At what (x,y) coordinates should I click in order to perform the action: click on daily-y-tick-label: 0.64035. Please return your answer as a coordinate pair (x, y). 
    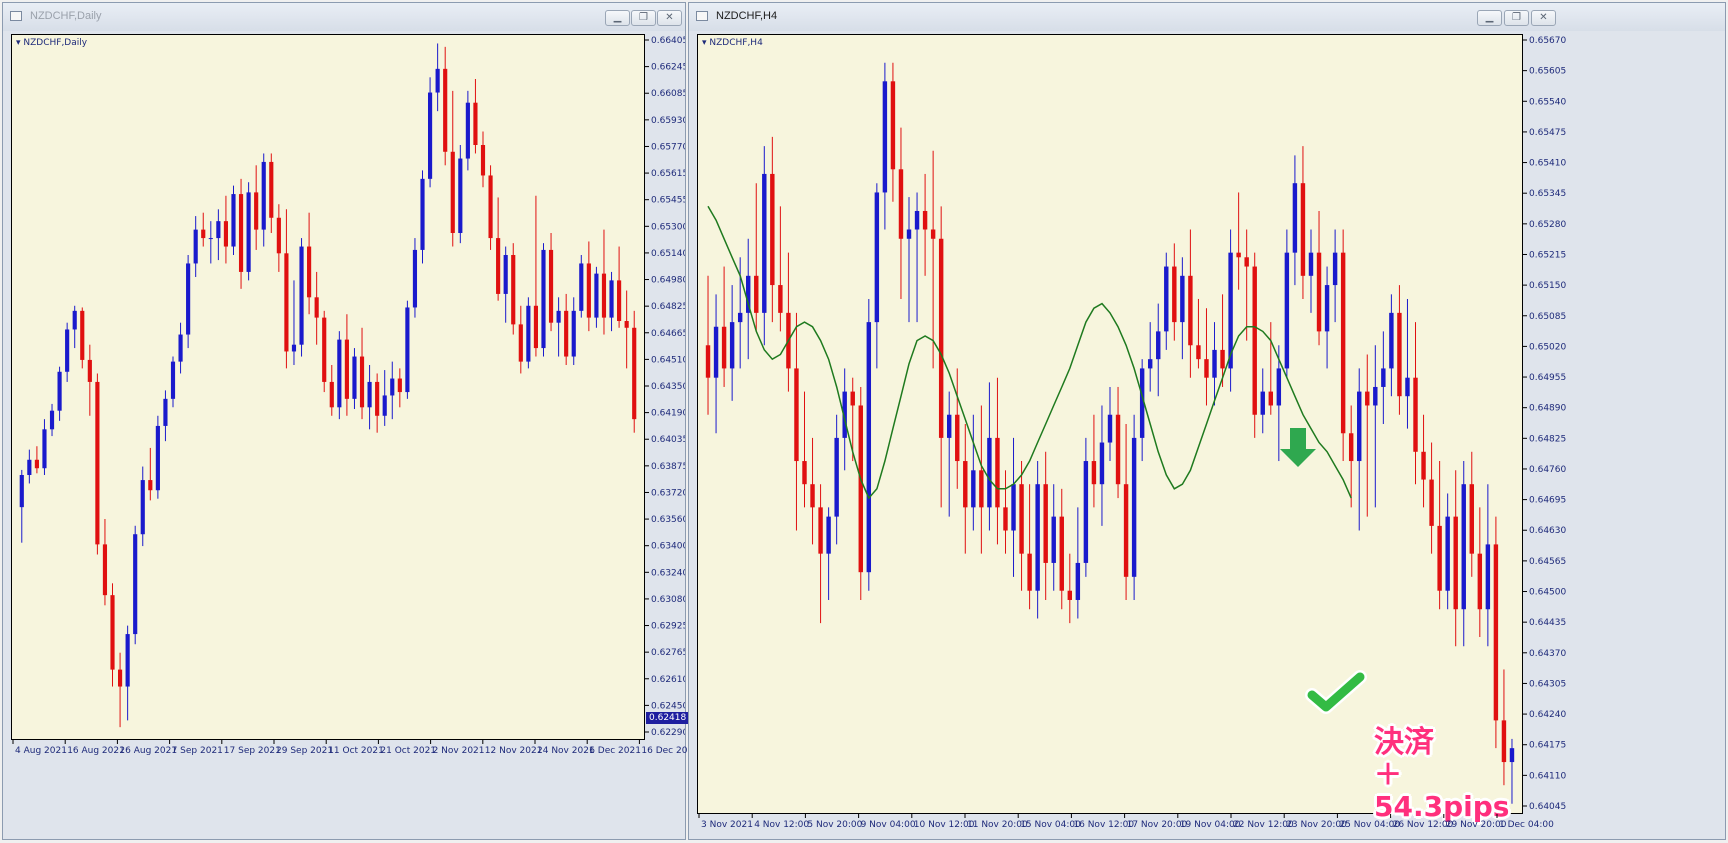
    Looking at the image, I should click on (668, 440).